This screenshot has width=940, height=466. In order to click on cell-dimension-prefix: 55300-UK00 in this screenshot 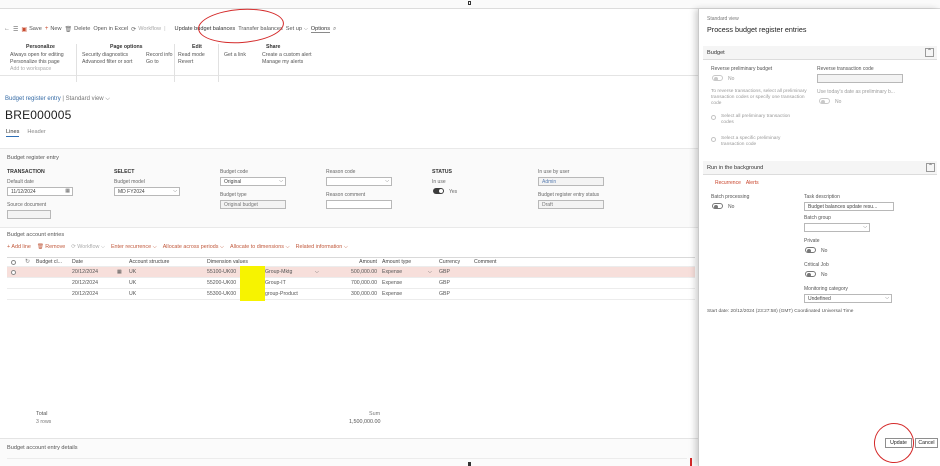, I will do `click(221, 294)`.